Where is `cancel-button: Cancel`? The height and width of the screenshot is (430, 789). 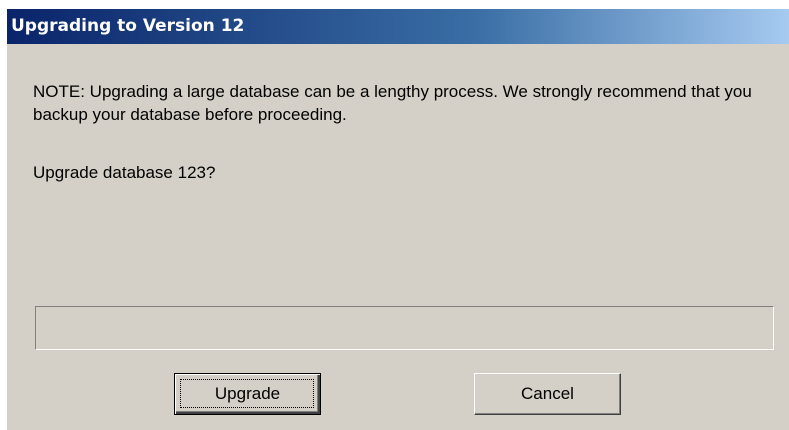 cancel-button: Cancel is located at coordinates (547, 394).